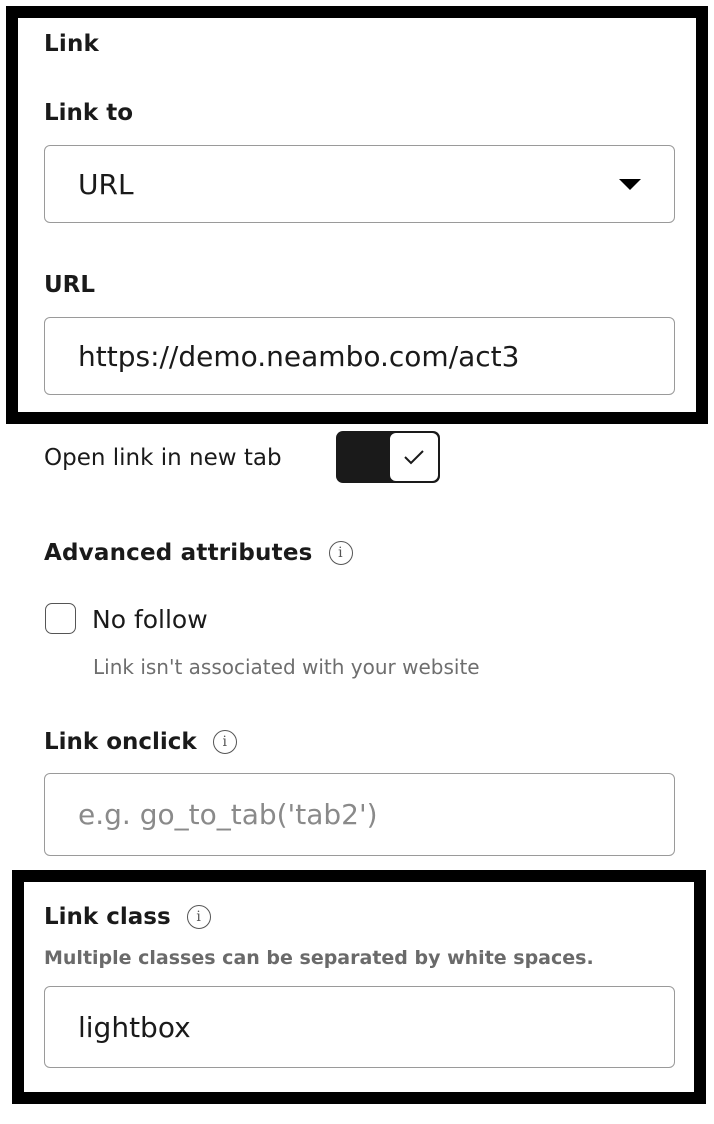 This screenshot has width=714, height=1124. I want to click on link-class-input, so click(376, 1027).